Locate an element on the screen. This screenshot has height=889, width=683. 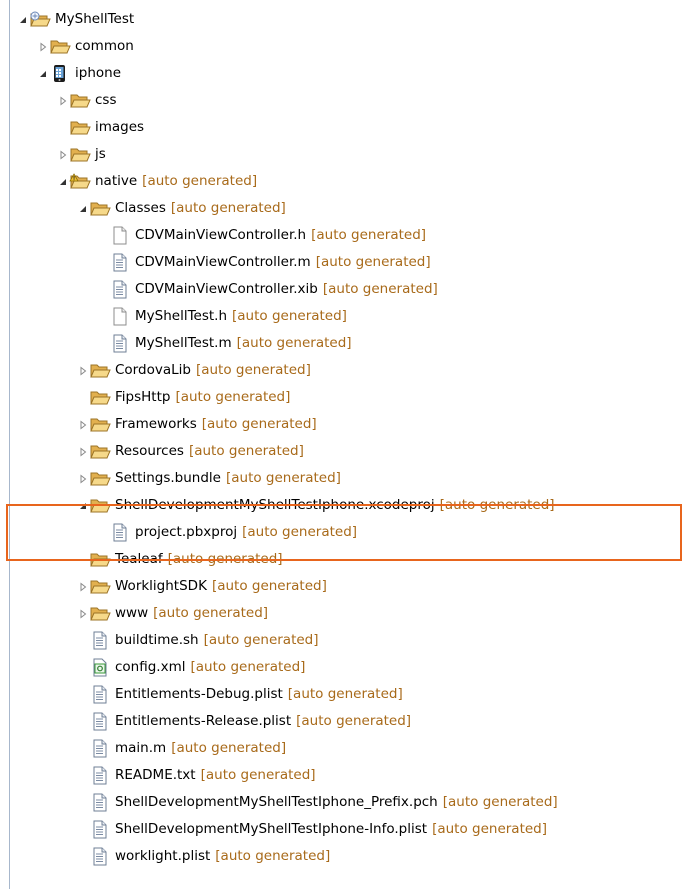
tree-item-label: project.pbxproj is located at coordinates (186, 532).